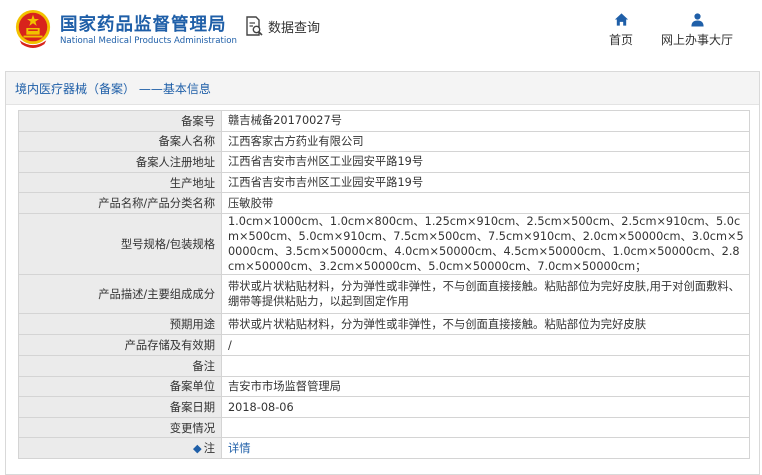 The width and height of the screenshot is (762, 475). I want to click on note-label: ◆ 注, so click(120, 448).